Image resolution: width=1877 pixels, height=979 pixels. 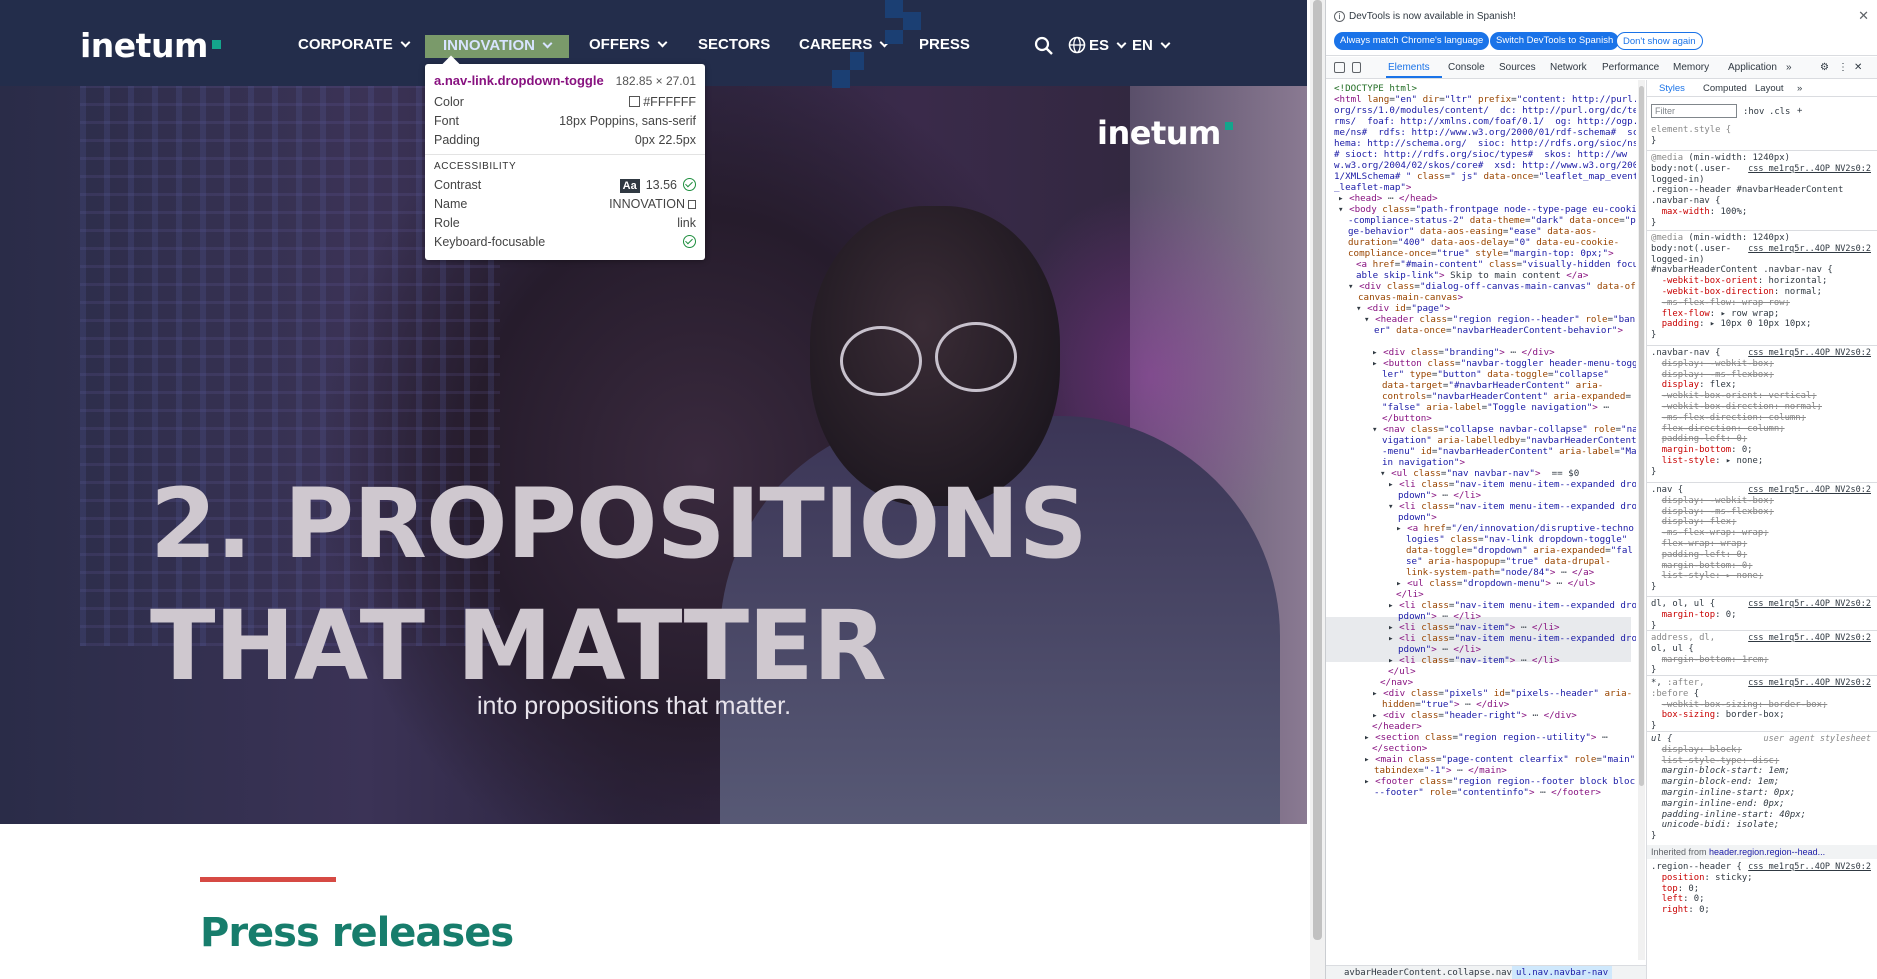 What do you see at coordinates (1492, 385) in the screenshot?
I see `dom-line: data-target="#navbarHeaderContent" aria-` at bounding box center [1492, 385].